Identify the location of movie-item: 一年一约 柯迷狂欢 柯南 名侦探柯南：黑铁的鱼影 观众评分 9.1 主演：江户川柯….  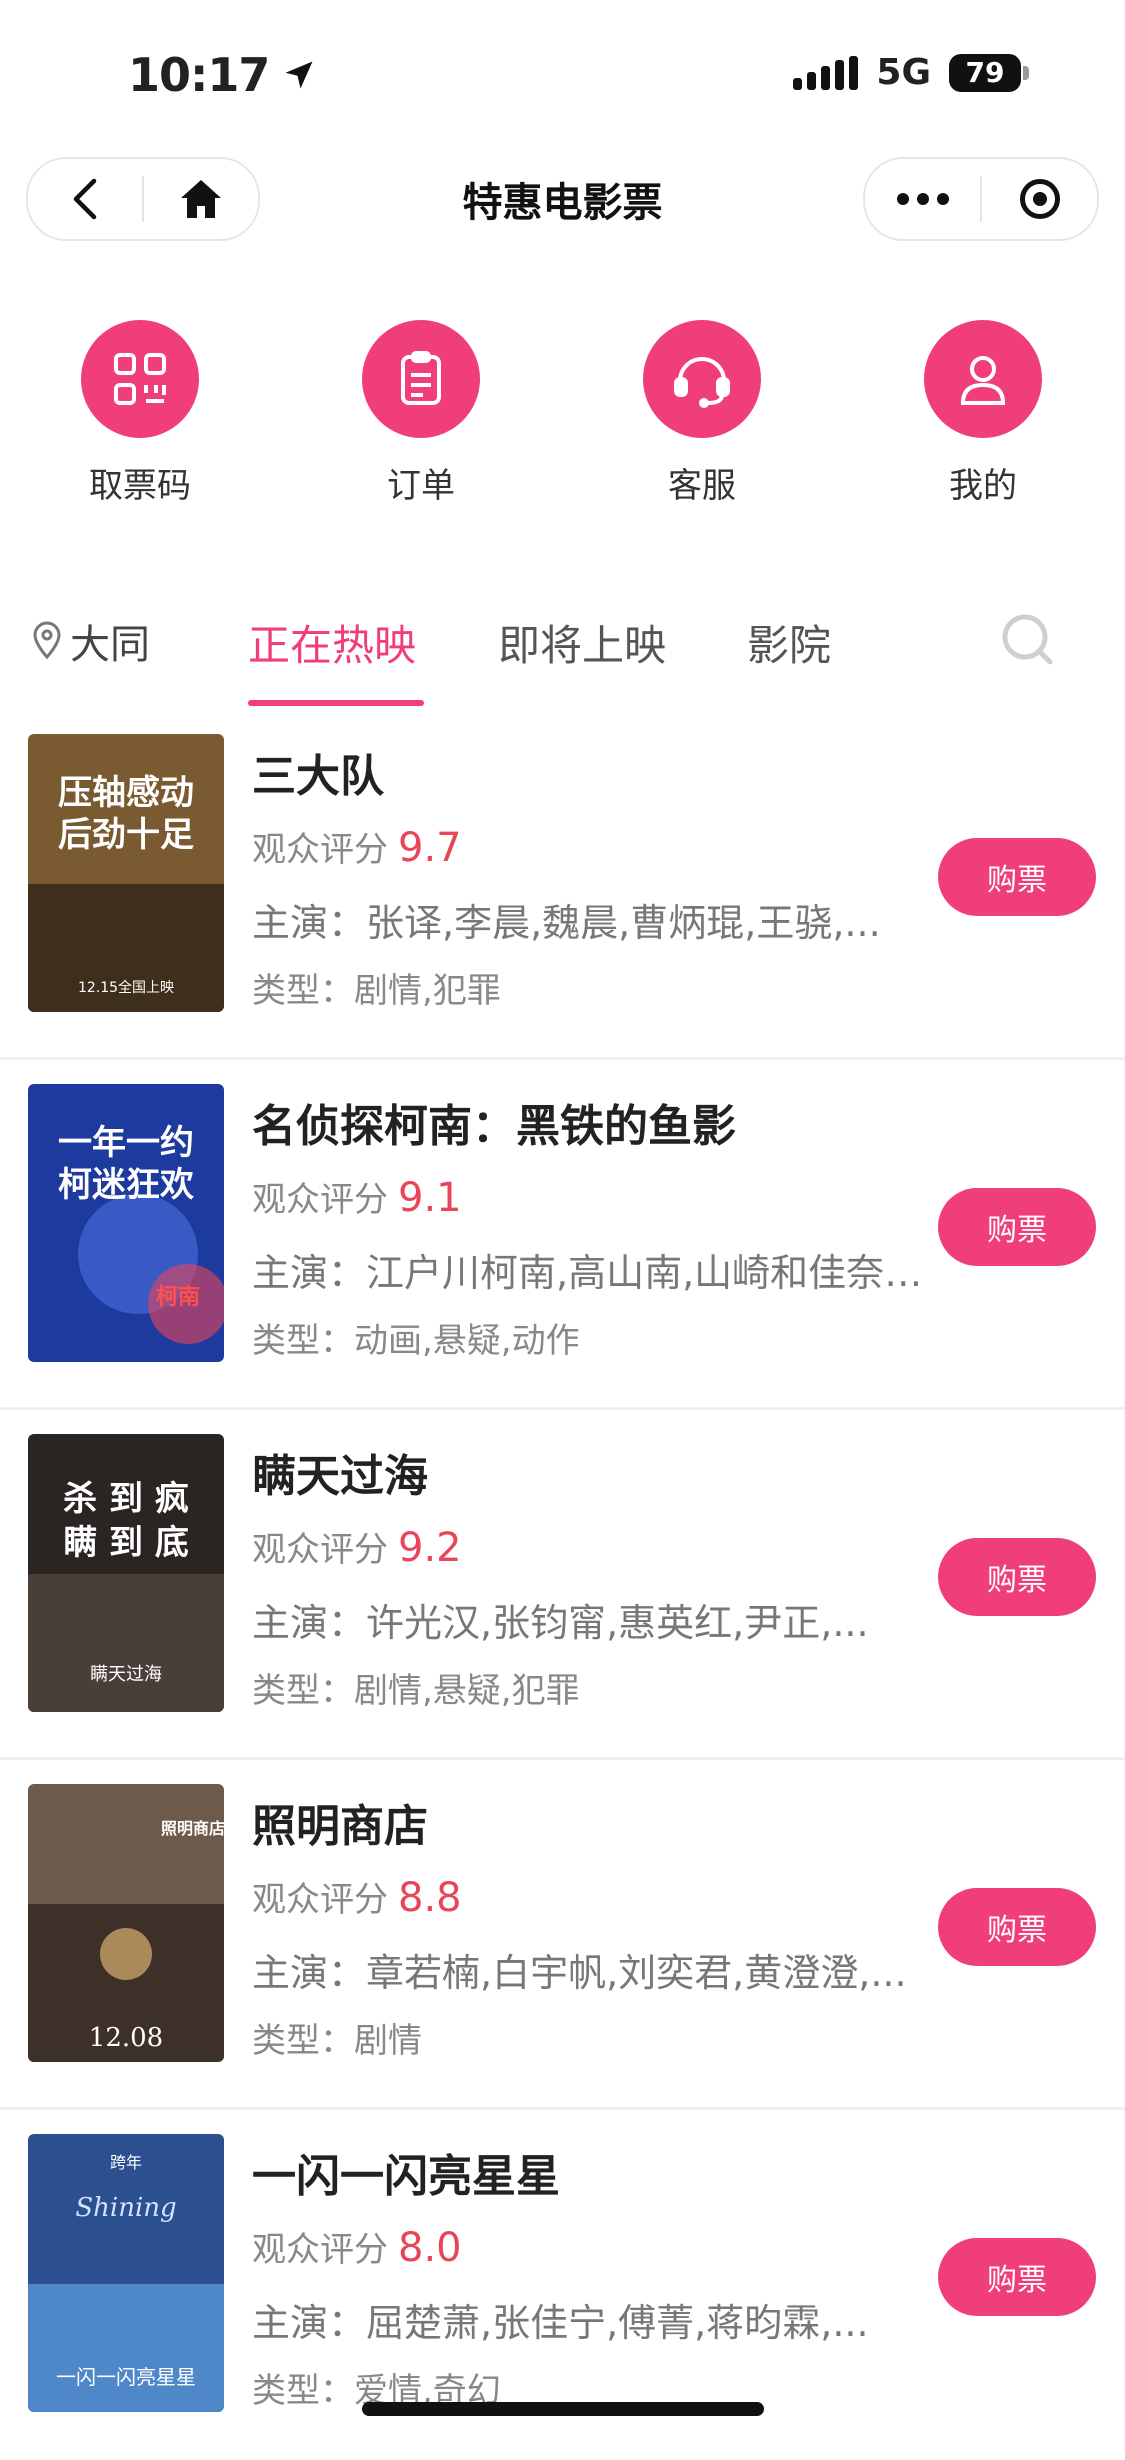
(562, 1235).